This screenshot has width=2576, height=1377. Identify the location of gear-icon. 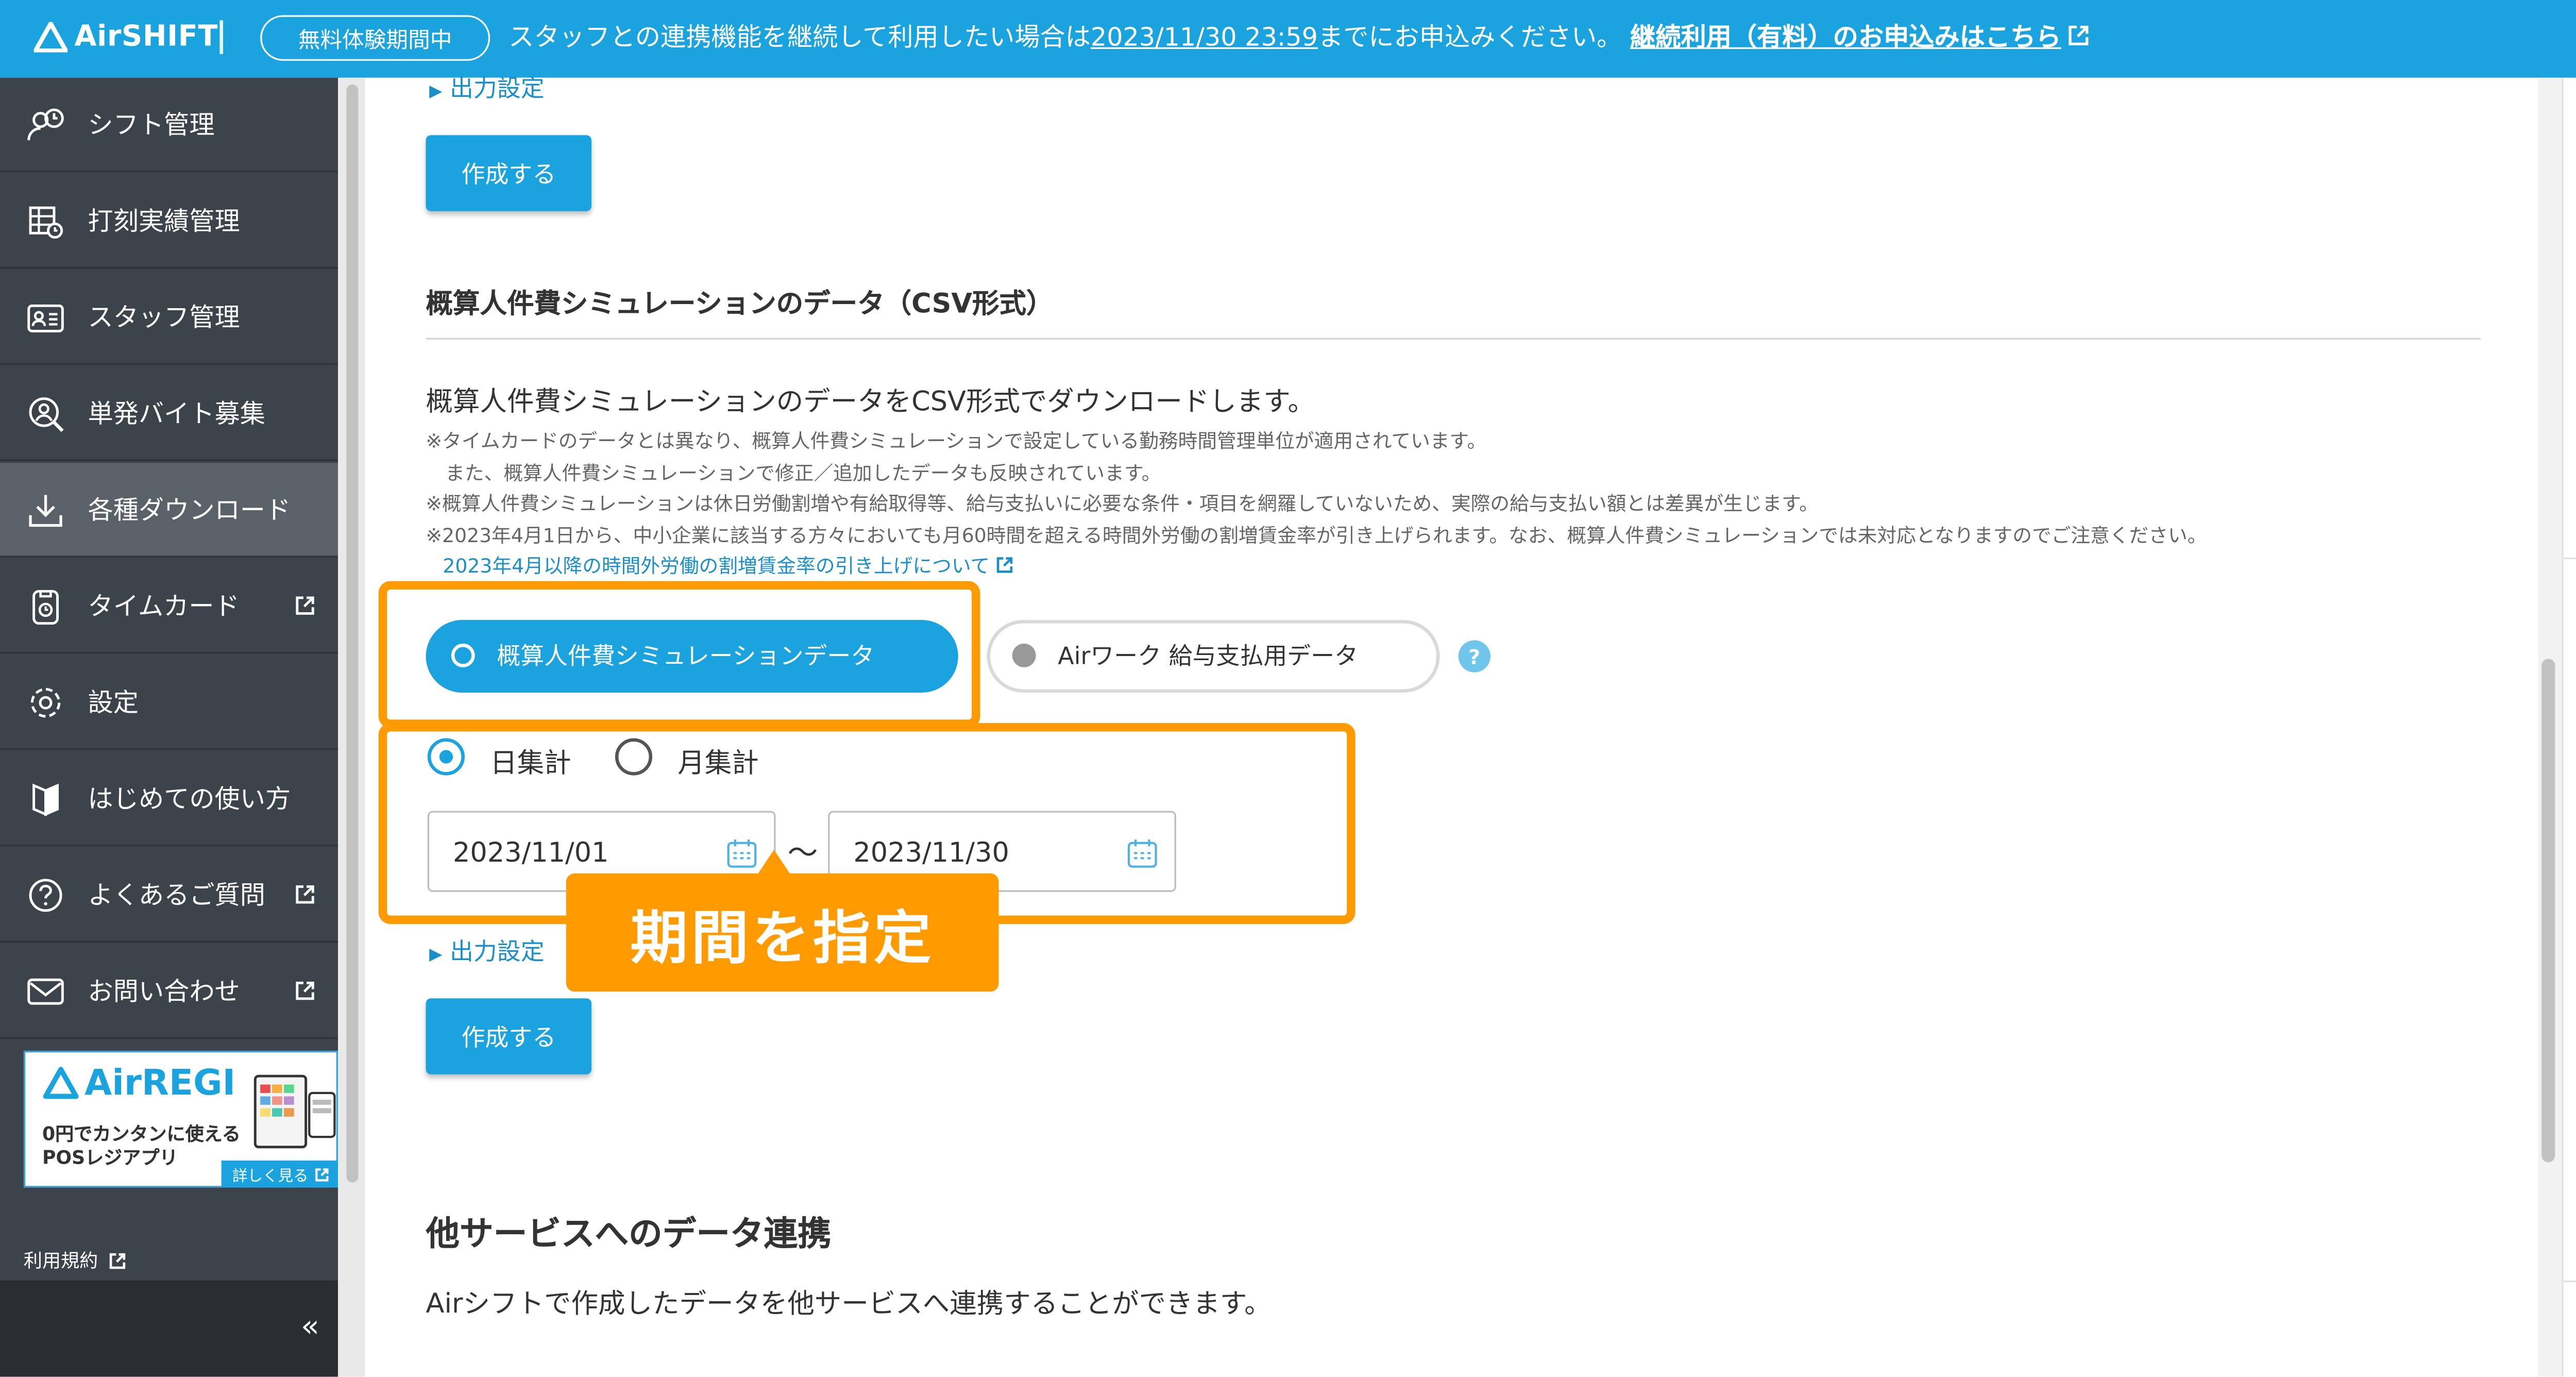
(45, 702).